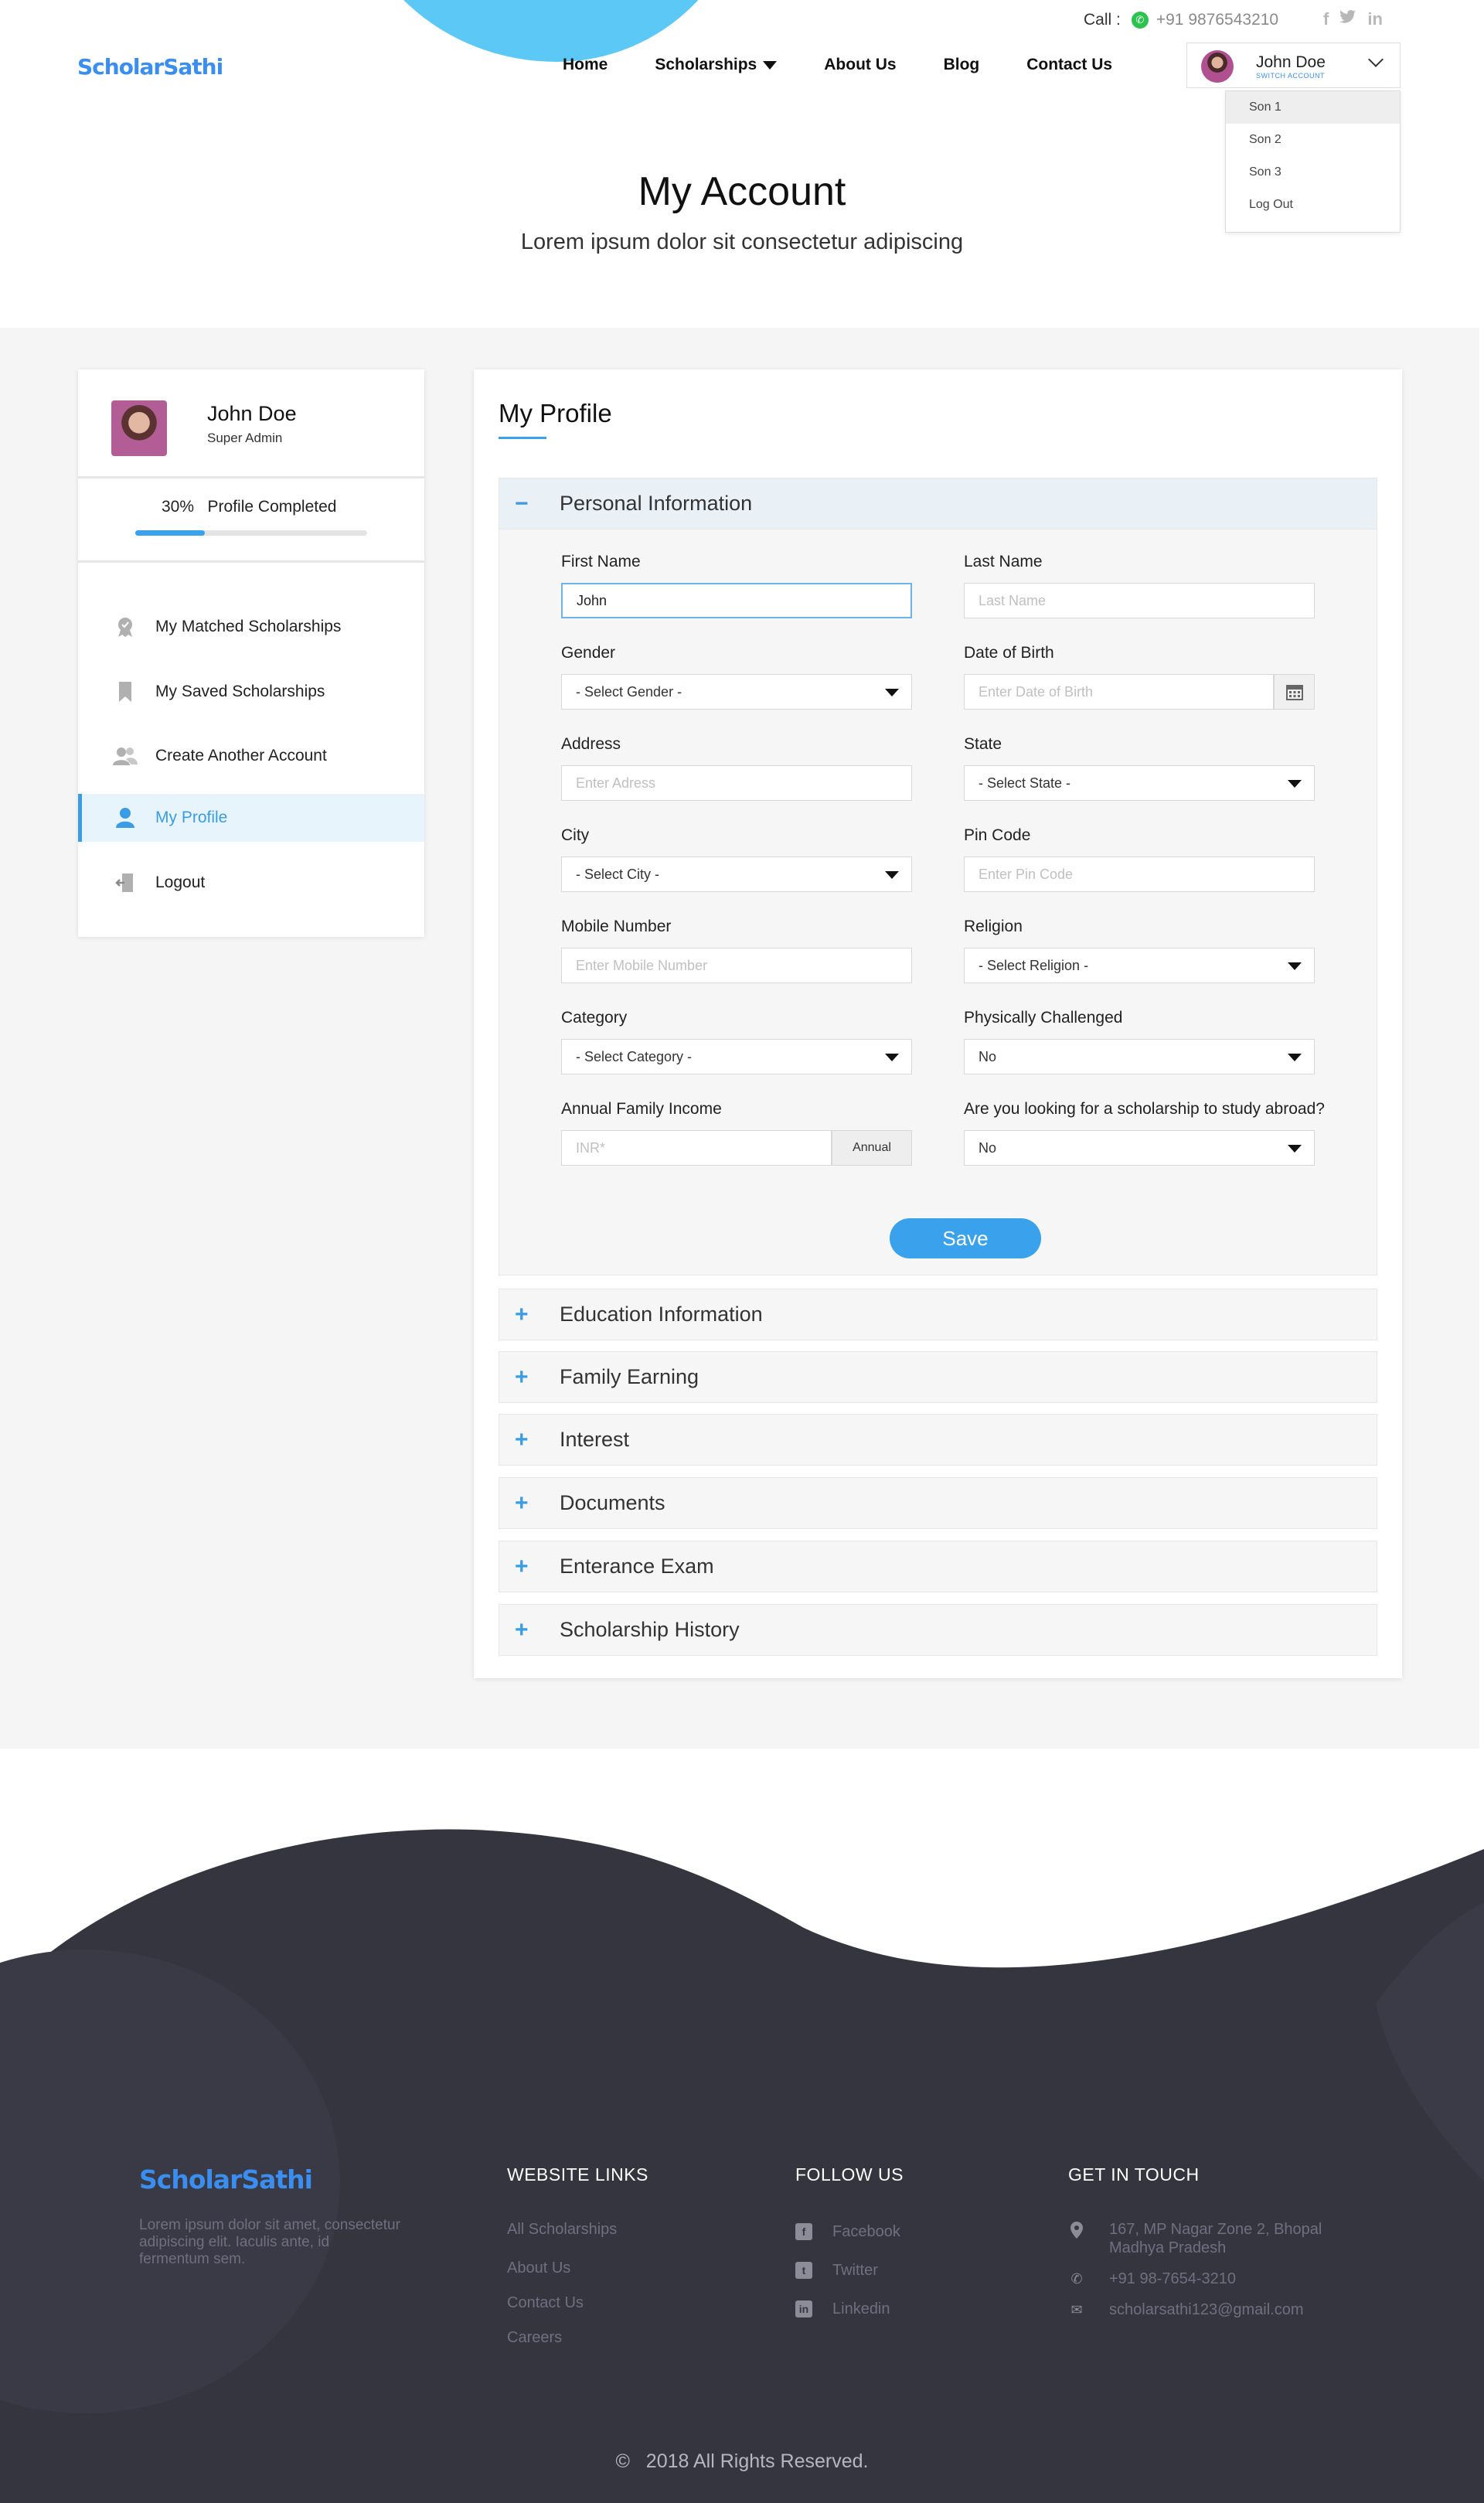  Describe the element at coordinates (251, 627) in the screenshot. I see `sidebar-item-matched: My Matched Scholarships` at that location.